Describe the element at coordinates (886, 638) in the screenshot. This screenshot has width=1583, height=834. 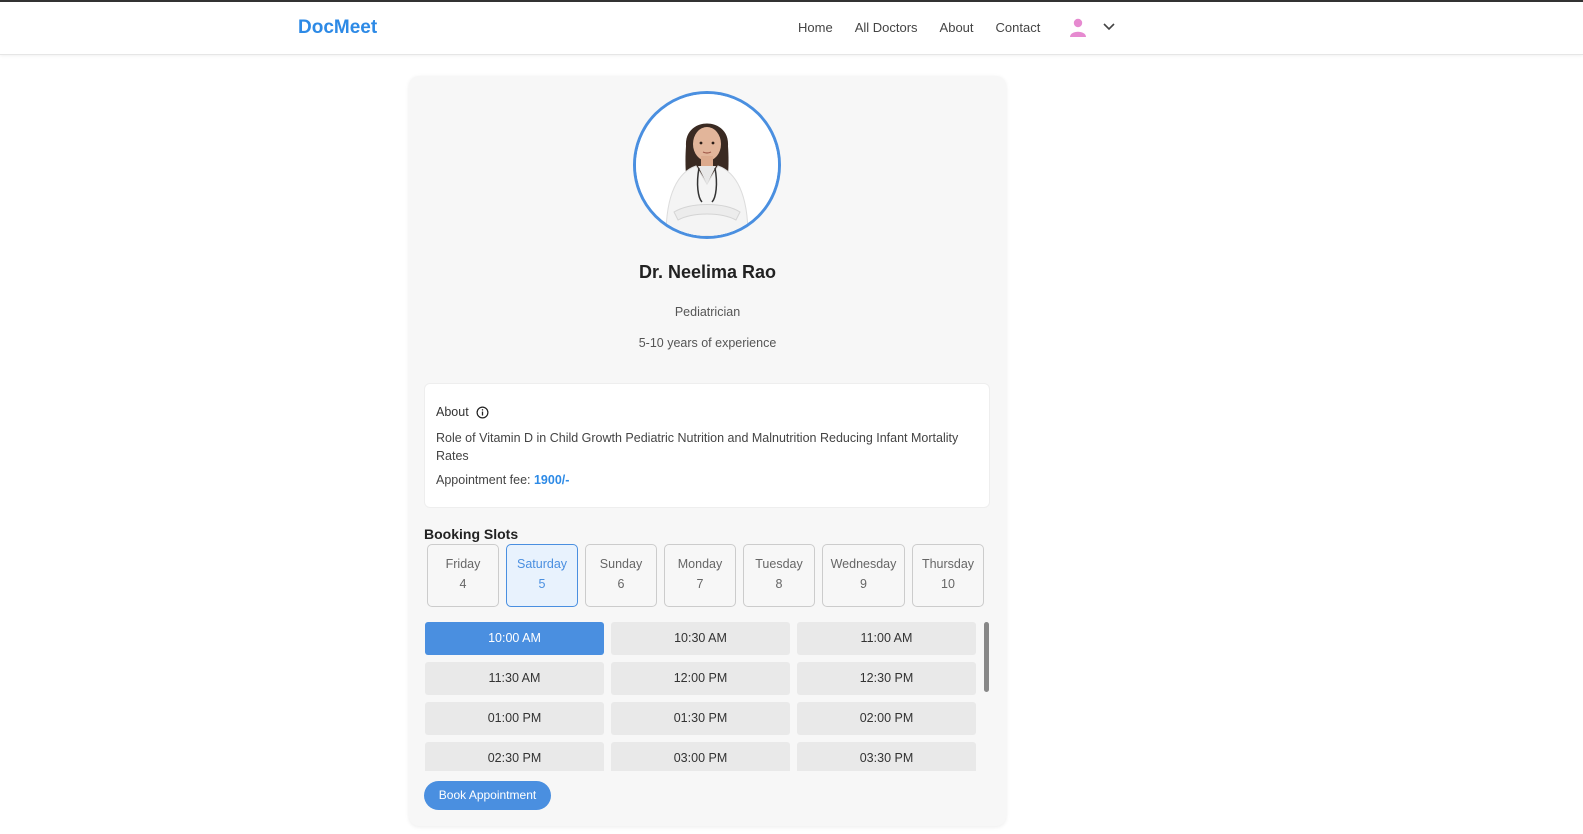
I see `time-slot: 11:00 AM` at that location.